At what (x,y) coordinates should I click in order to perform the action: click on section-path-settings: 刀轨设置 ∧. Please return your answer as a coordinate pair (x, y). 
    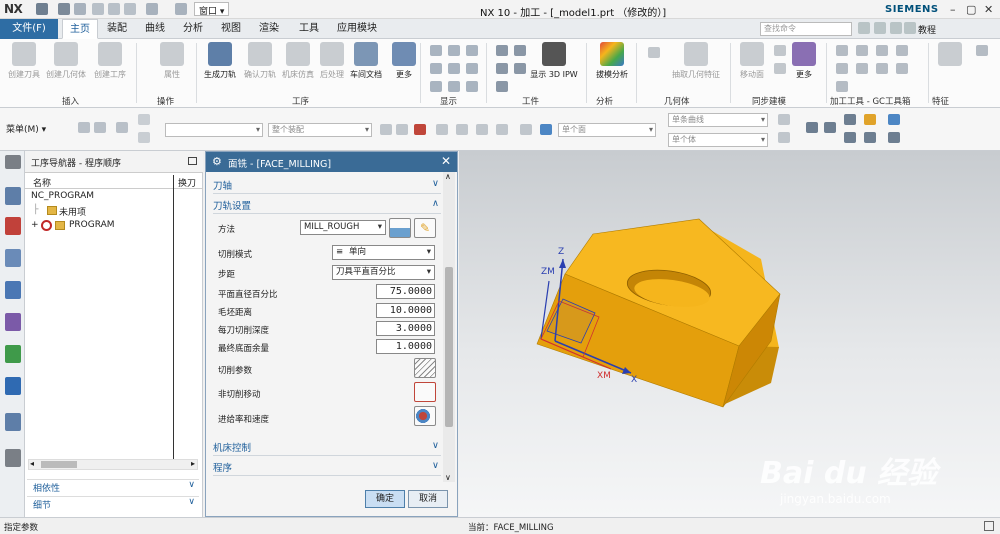
    Looking at the image, I should click on (327, 206).